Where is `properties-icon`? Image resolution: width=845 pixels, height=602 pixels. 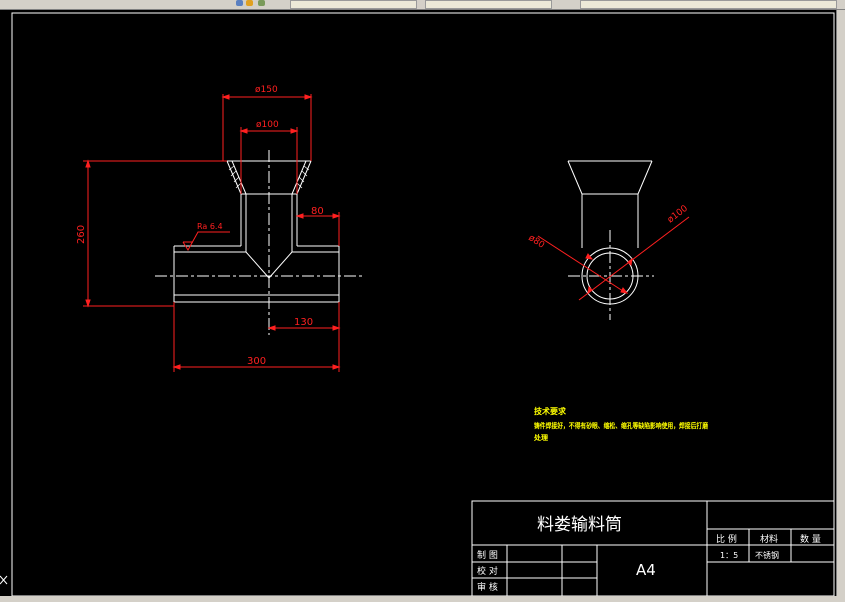 properties-icon is located at coordinates (249, 3).